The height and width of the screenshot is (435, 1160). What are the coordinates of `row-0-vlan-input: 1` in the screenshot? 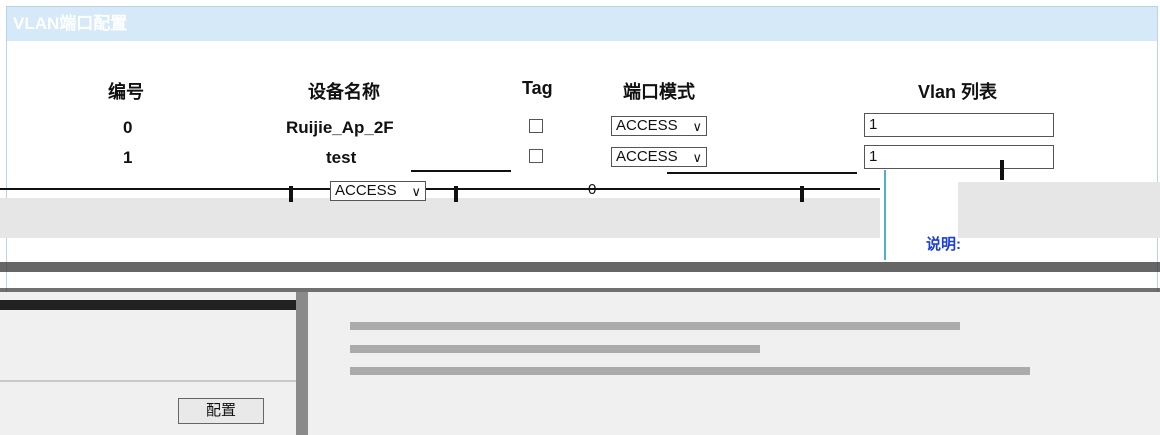 It's located at (959, 125).